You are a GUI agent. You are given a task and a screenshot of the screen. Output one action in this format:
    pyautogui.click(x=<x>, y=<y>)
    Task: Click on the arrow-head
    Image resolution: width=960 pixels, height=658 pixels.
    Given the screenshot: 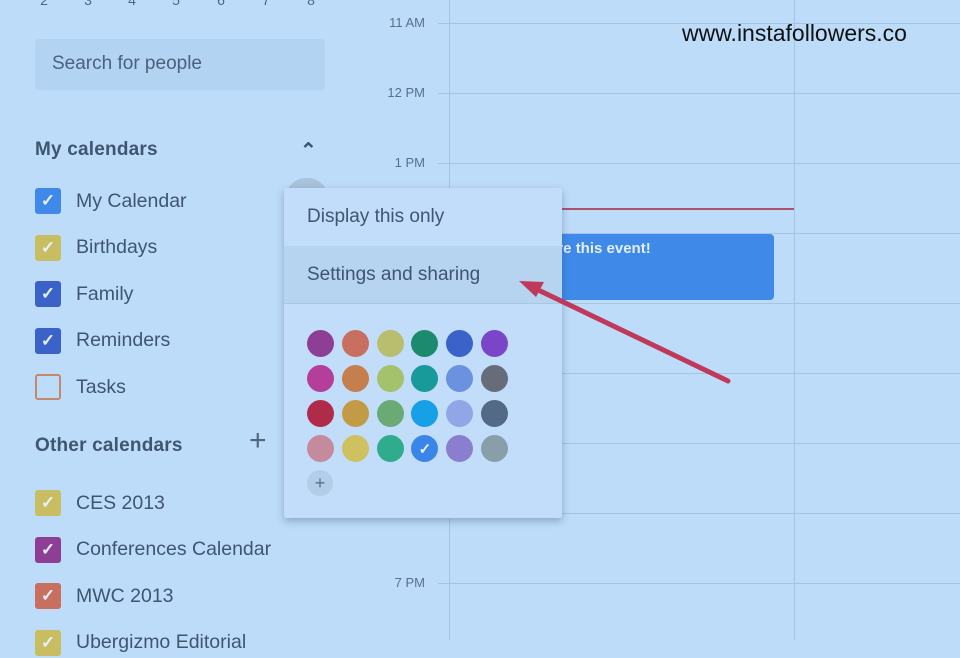 What is the action you would take?
    pyautogui.click(x=531, y=289)
    